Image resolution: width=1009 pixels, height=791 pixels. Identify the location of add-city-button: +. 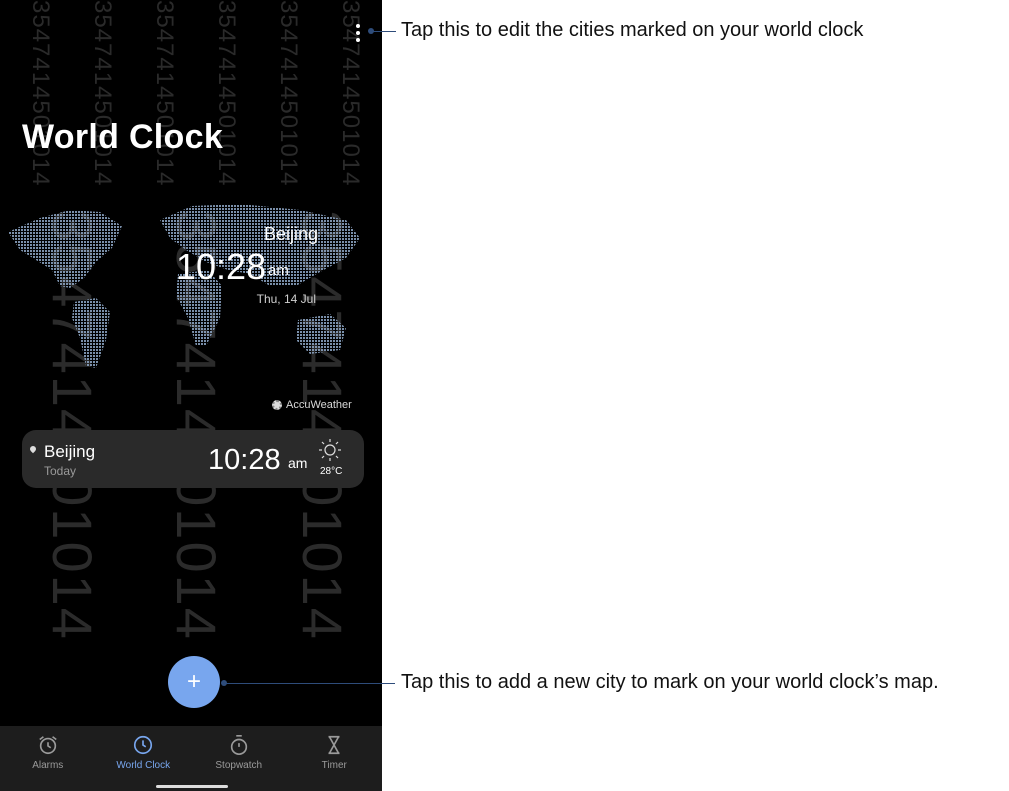
(194, 682).